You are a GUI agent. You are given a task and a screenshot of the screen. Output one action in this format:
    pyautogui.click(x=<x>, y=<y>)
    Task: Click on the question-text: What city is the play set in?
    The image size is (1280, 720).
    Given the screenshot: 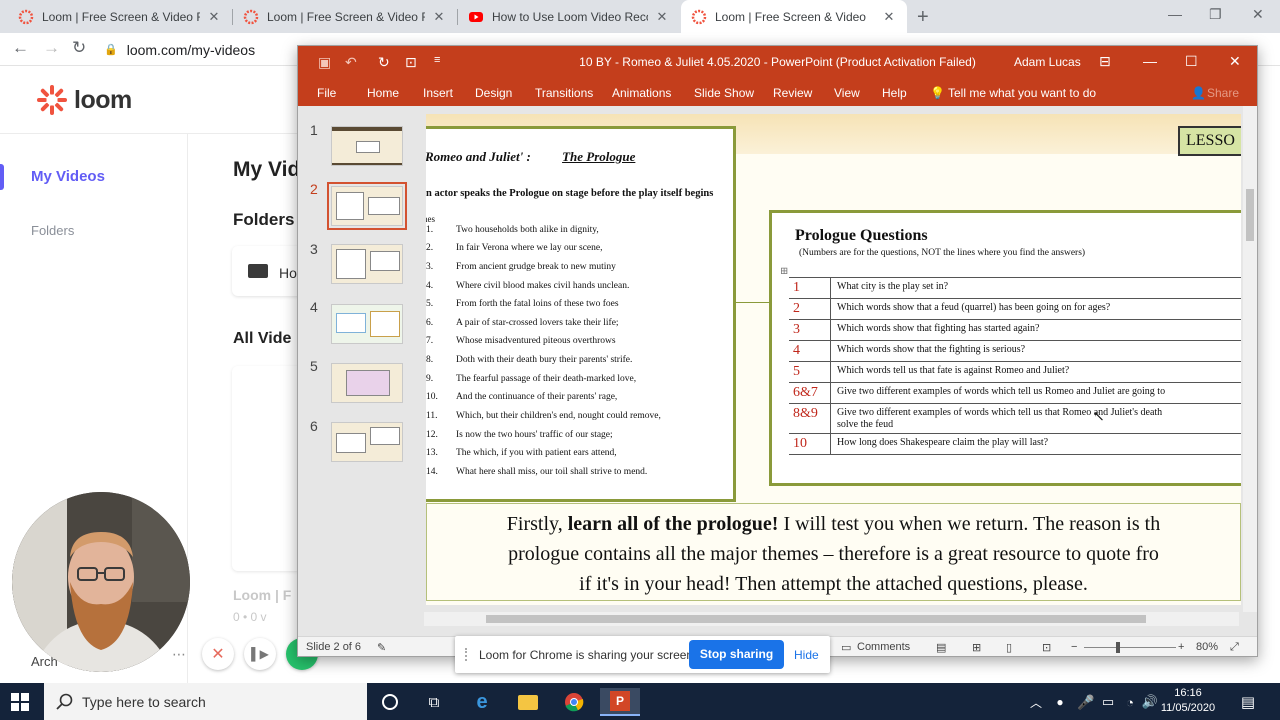 What is the action you would take?
    pyautogui.click(x=893, y=286)
    